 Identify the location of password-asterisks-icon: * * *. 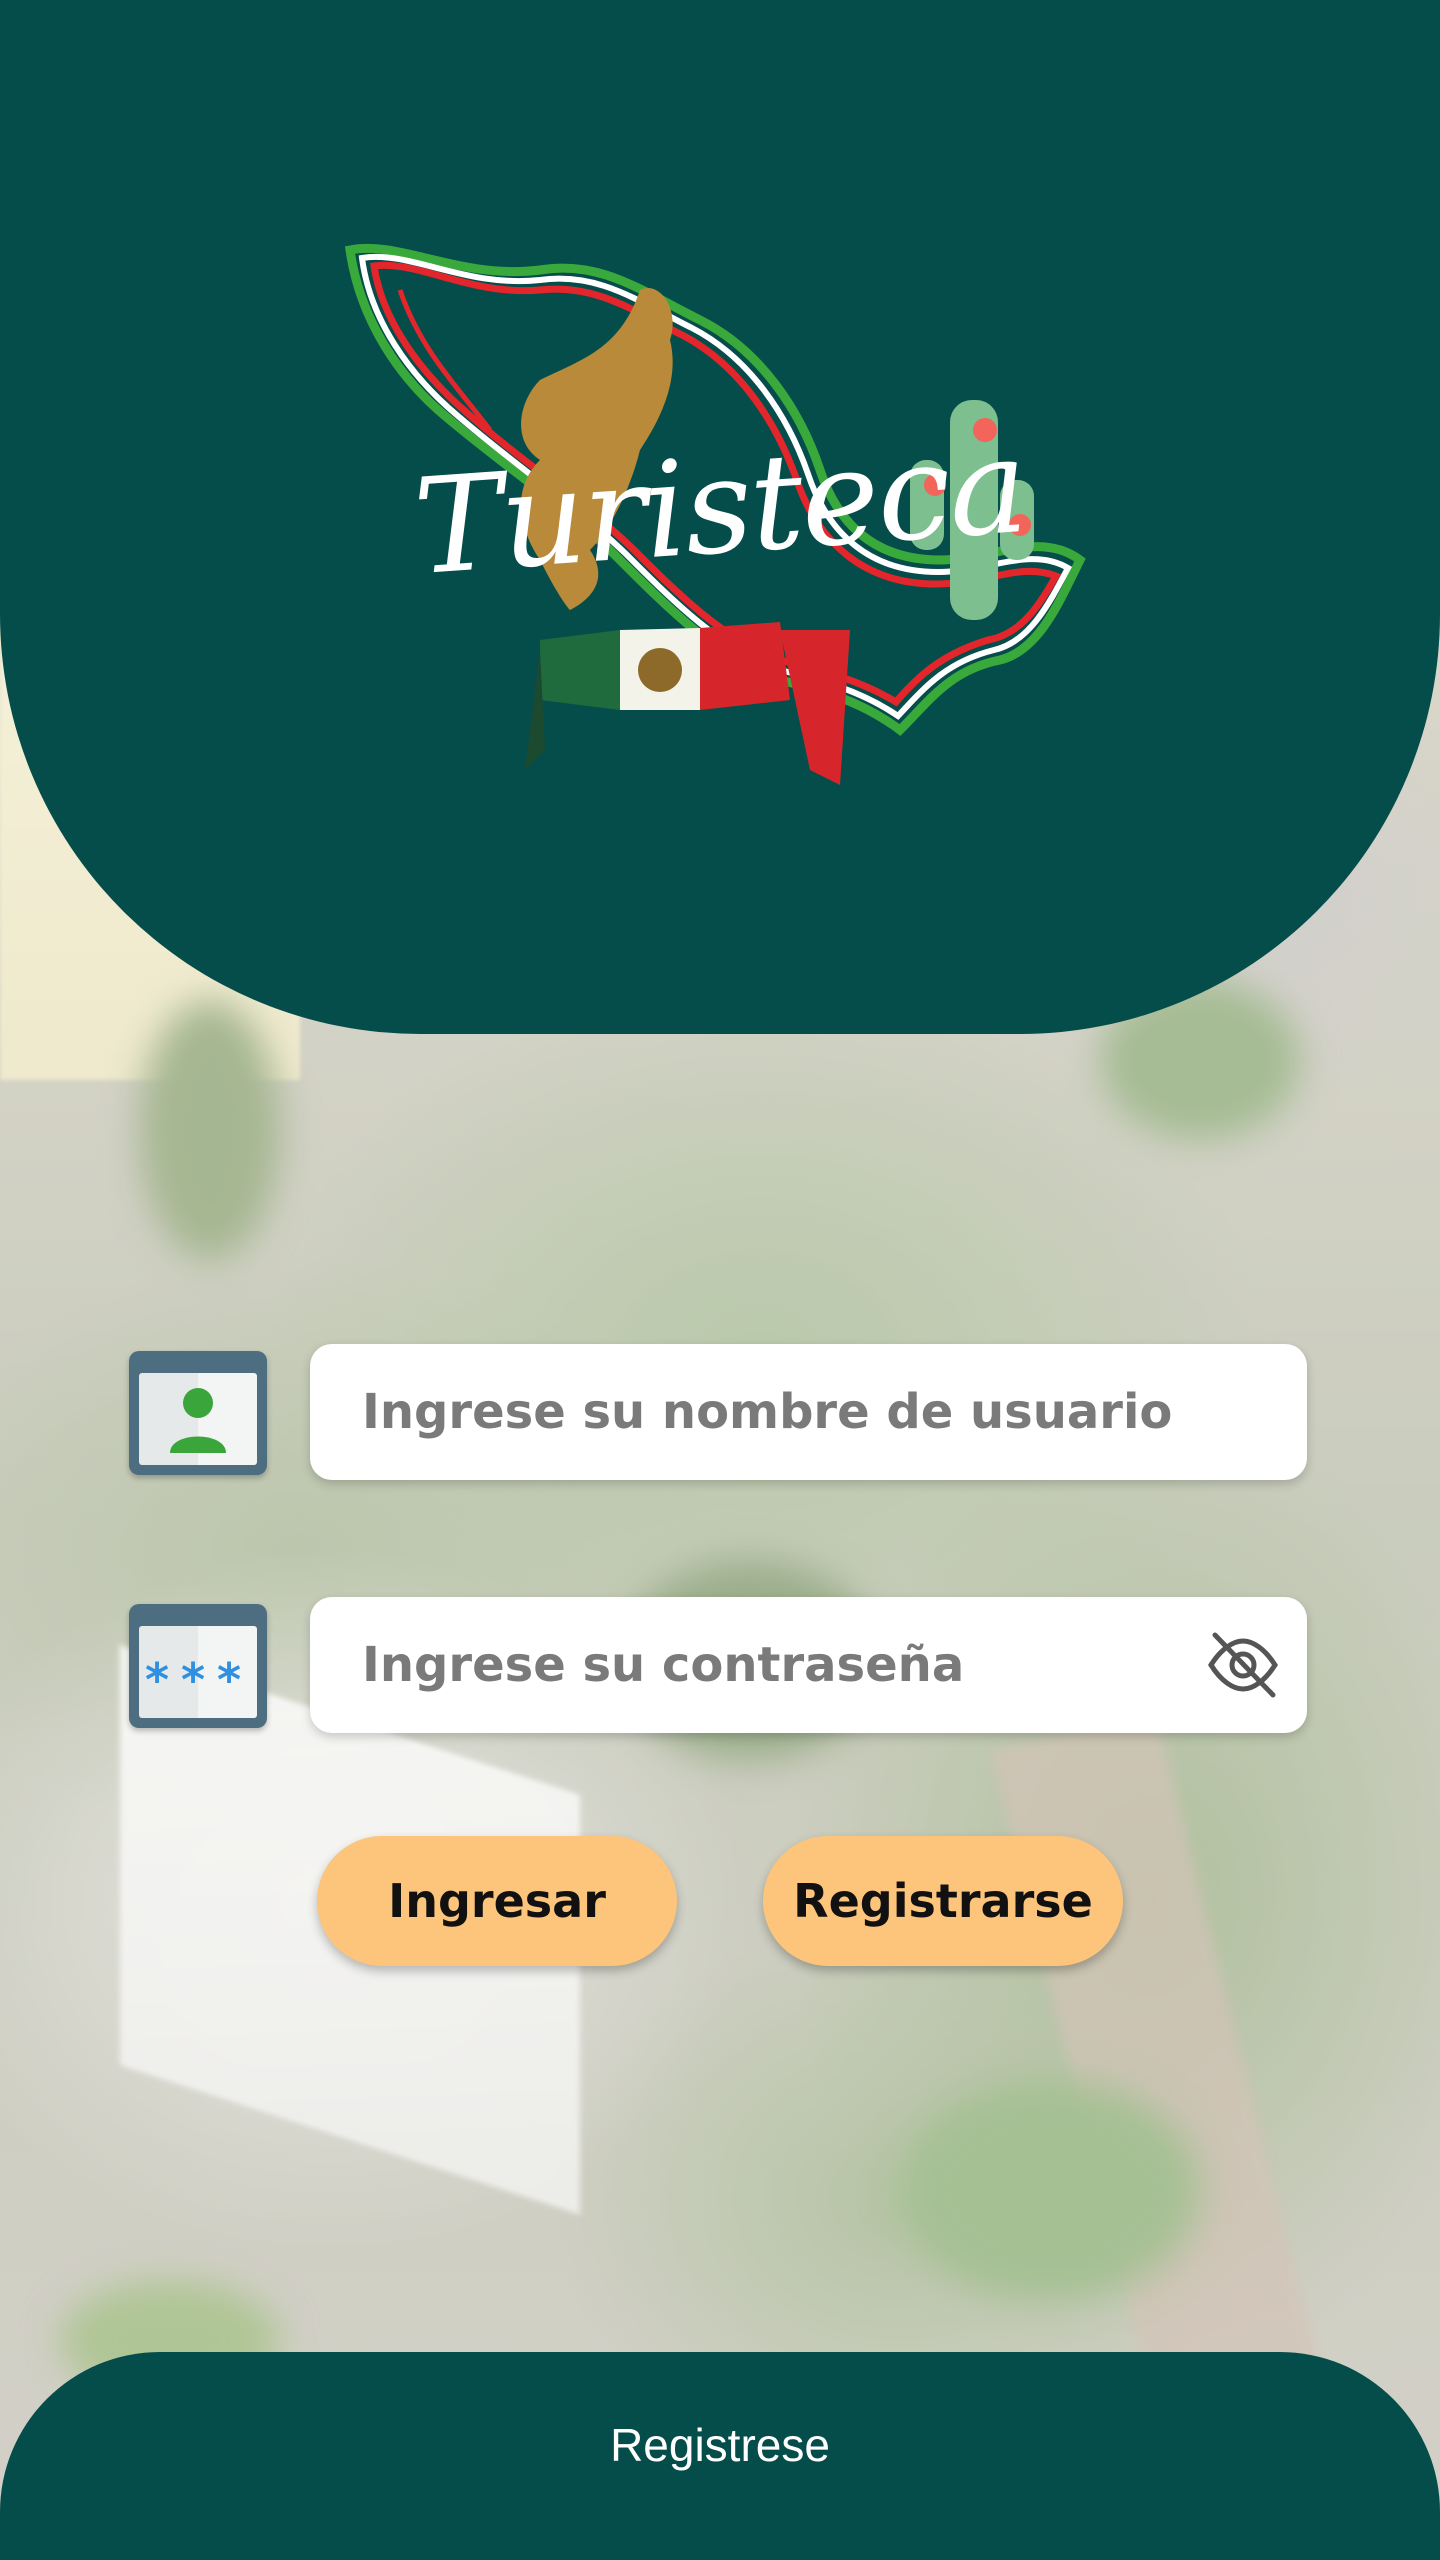
(198, 1666).